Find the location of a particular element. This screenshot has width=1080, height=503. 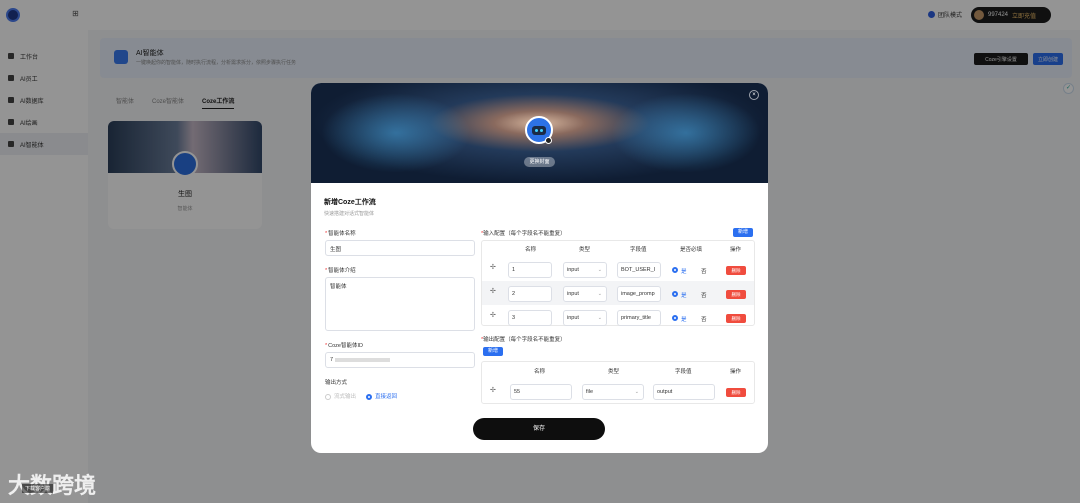

robot-icon is located at coordinates (539, 130).